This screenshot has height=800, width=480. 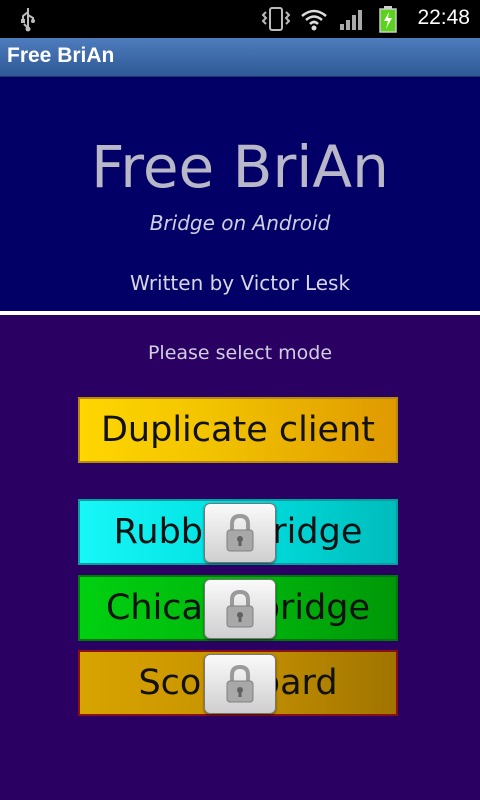 I want to click on divider, so click(x=240, y=313).